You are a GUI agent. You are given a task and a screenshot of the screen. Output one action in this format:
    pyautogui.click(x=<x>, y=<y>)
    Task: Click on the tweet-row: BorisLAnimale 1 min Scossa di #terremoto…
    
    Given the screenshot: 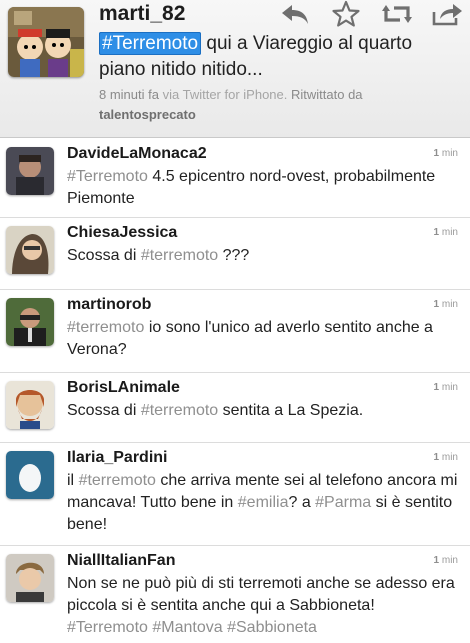 What is the action you would take?
    pyautogui.click(x=235, y=408)
    